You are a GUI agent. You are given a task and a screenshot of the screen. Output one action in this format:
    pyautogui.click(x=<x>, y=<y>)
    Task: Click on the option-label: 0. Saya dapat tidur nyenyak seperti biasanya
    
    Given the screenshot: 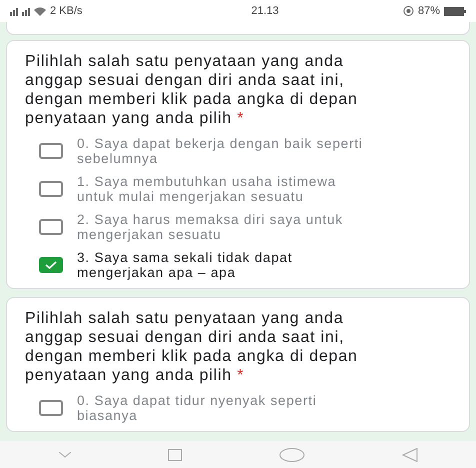 What is the action you would take?
    pyautogui.click(x=197, y=408)
    